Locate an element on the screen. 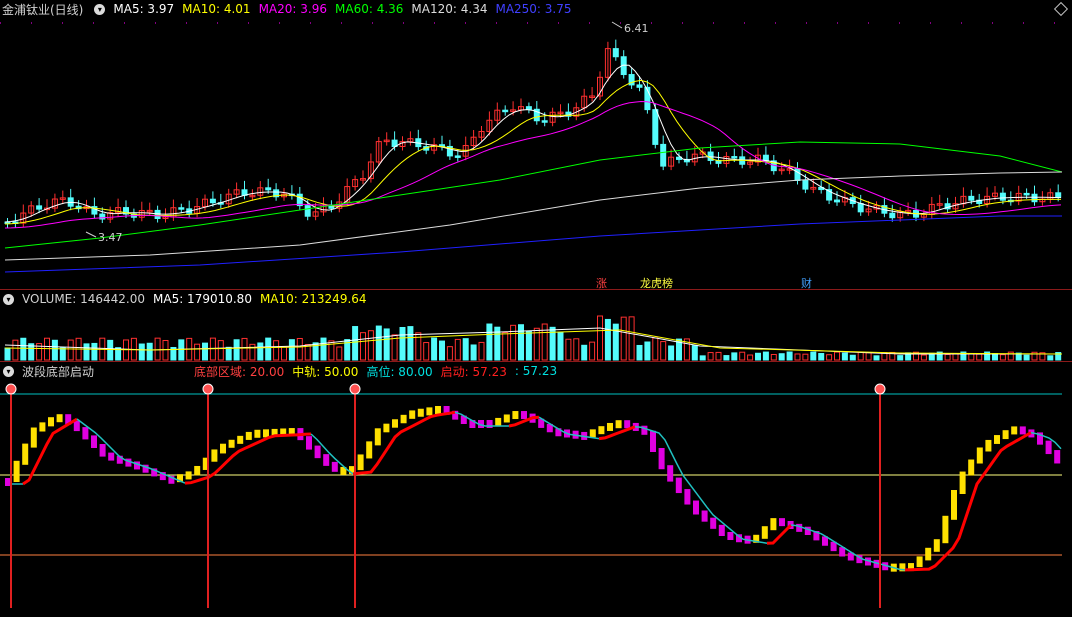  volume-chart is located at coordinates (536, 325).